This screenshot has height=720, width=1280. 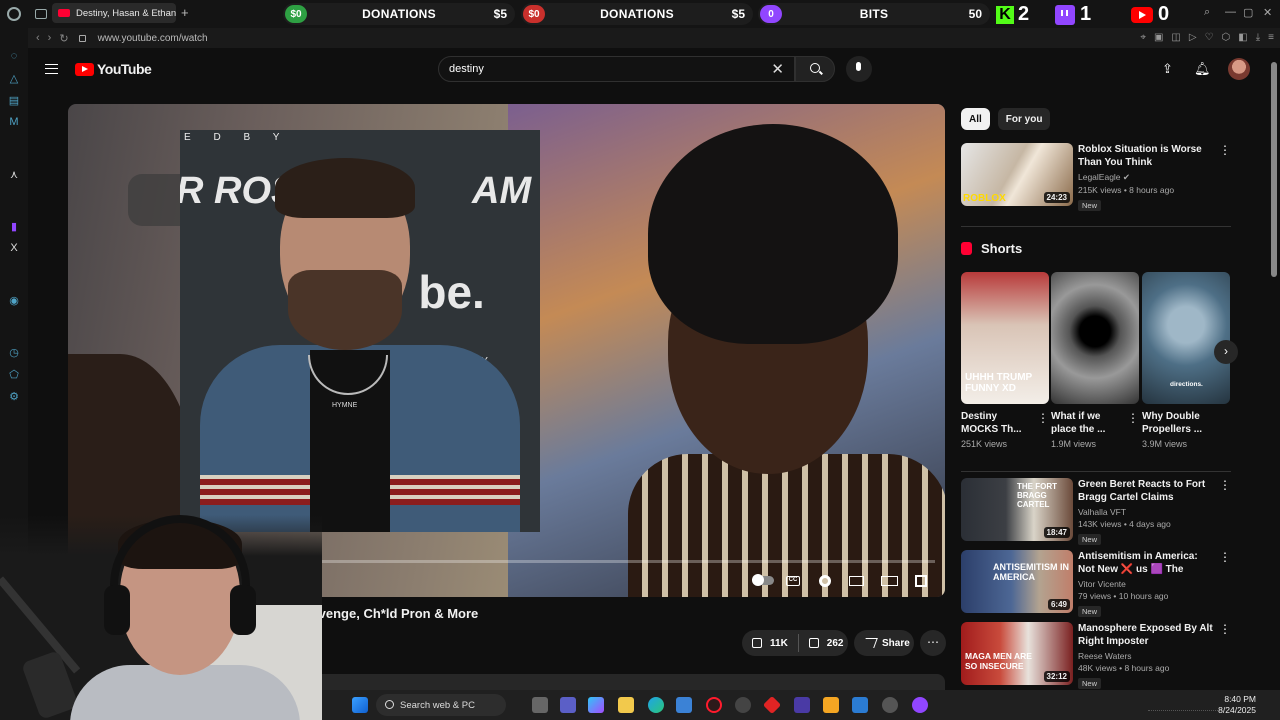 I want to click on clear-search-icon: ✕, so click(x=777, y=69).